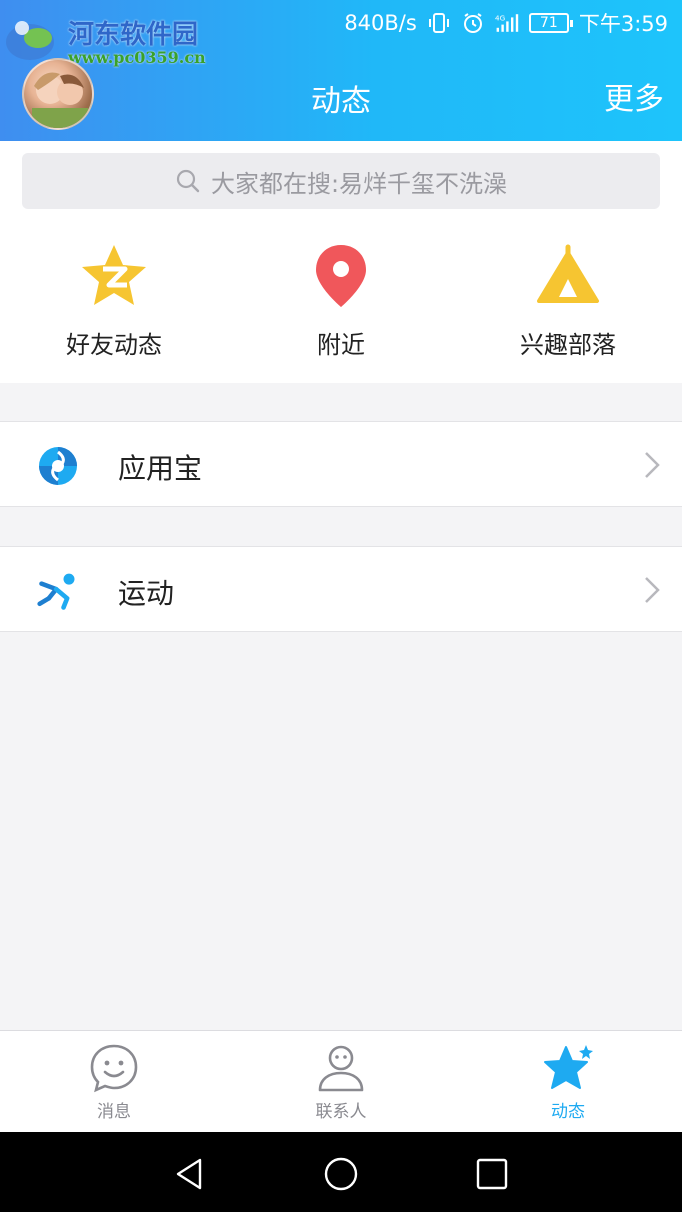 The height and width of the screenshot is (1212, 682). Describe the element at coordinates (190, 1174) in the screenshot. I see `back-icon` at that location.